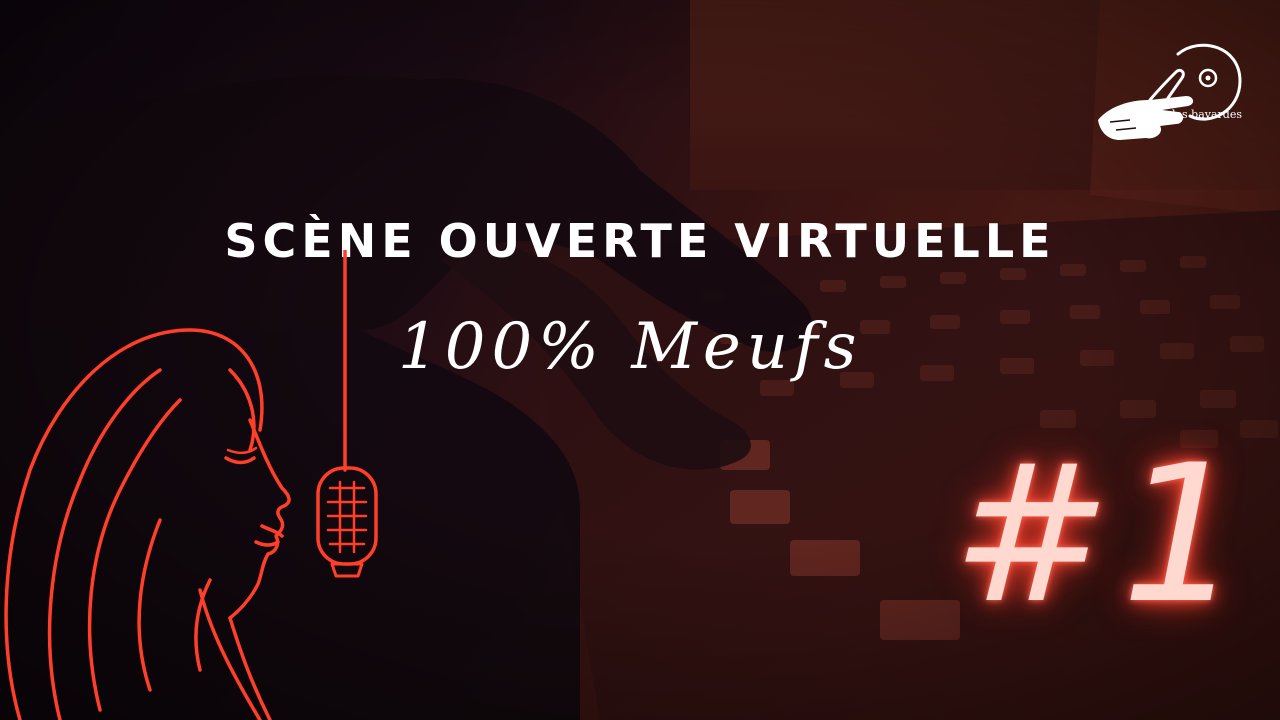 Image resolution: width=1280 pixels, height=720 pixels. Describe the element at coordinates (134, 524) in the screenshot. I see `hair-outline-icon` at that location.